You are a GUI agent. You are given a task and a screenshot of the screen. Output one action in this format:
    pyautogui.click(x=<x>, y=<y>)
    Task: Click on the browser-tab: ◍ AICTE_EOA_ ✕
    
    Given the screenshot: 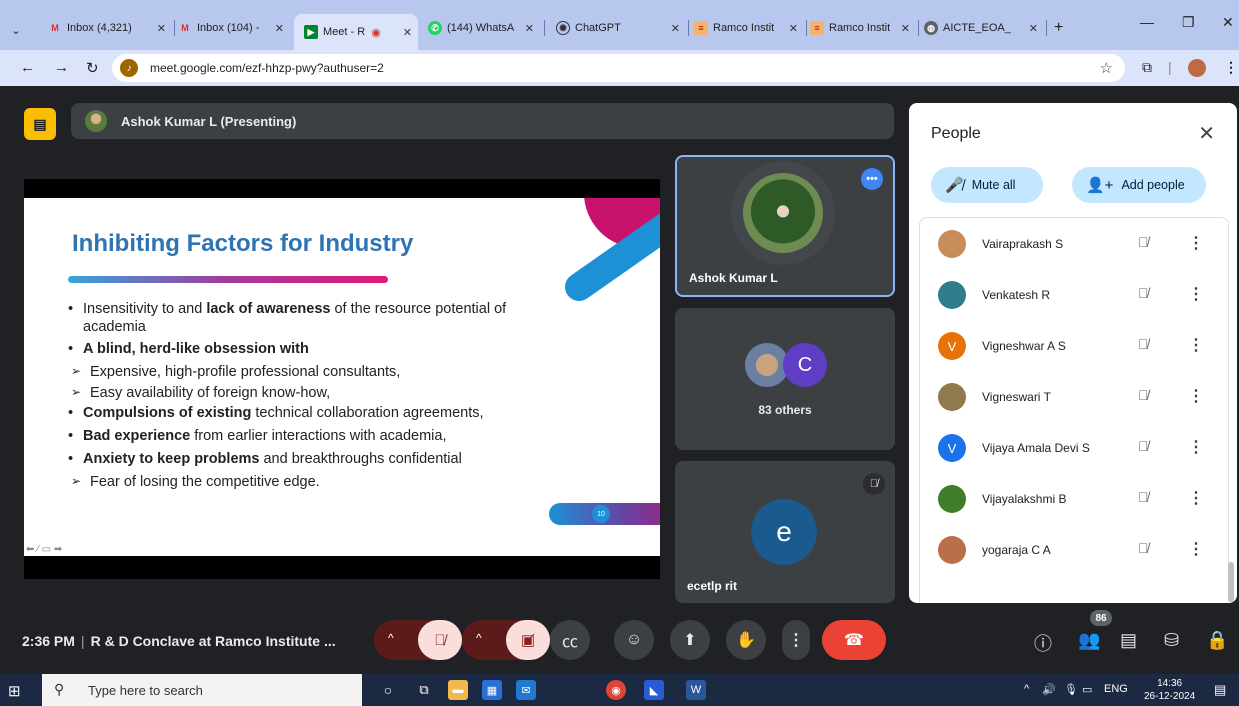 What is the action you would take?
    pyautogui.click(x=984, y=28)
    